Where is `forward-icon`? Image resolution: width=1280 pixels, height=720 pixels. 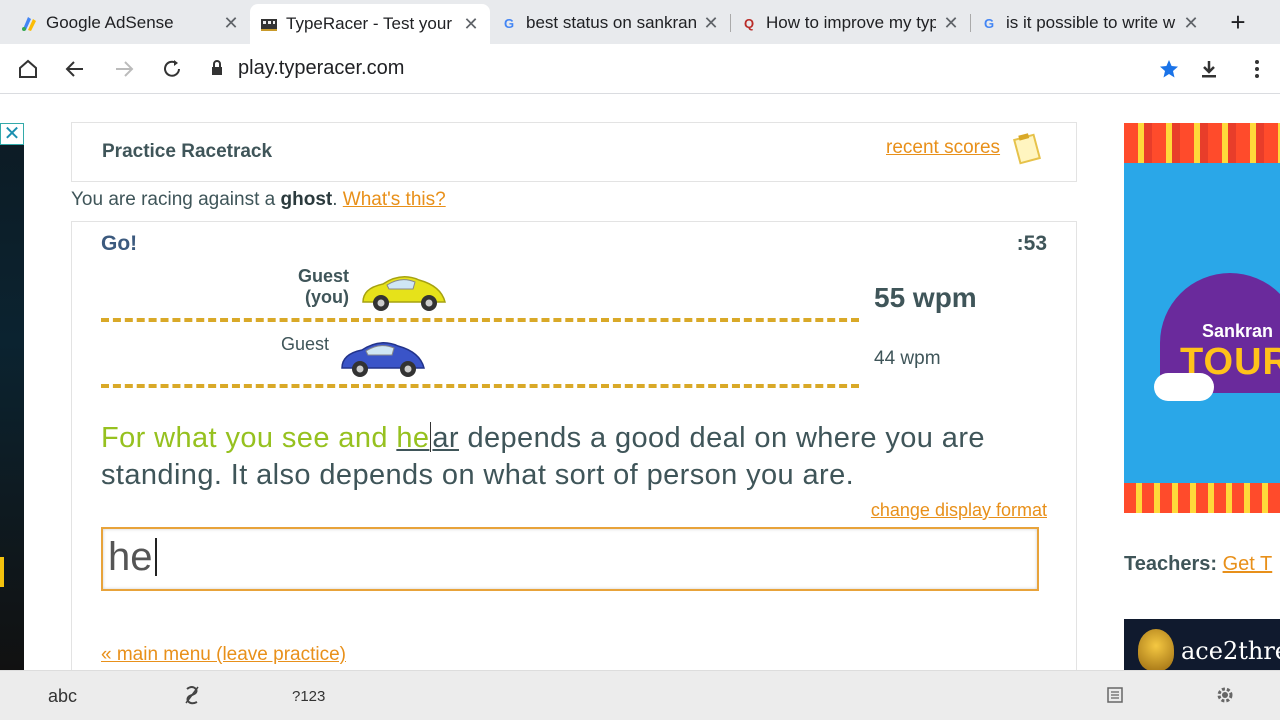 forward-icon is located at coordinates (124, 69).